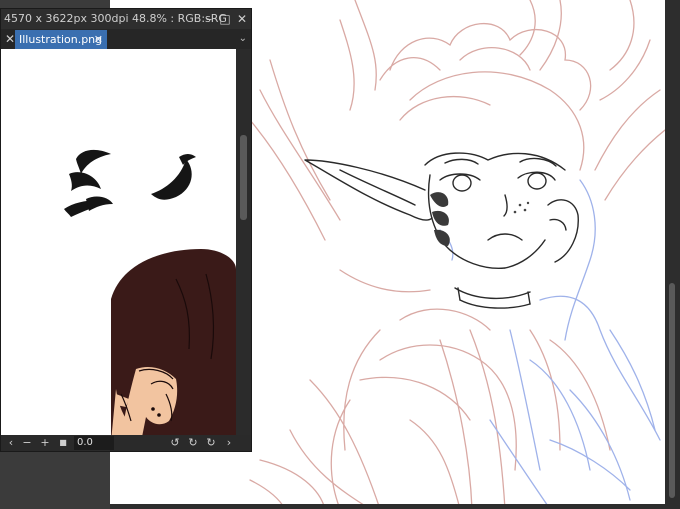 This screenshot has width=680, height=509. I want to click on minimize-icon: –, so click(209, 19).